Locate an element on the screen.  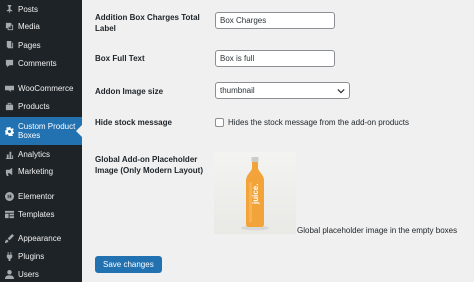
sidebar-item-label: Pages is located at coordinates (29, 45).